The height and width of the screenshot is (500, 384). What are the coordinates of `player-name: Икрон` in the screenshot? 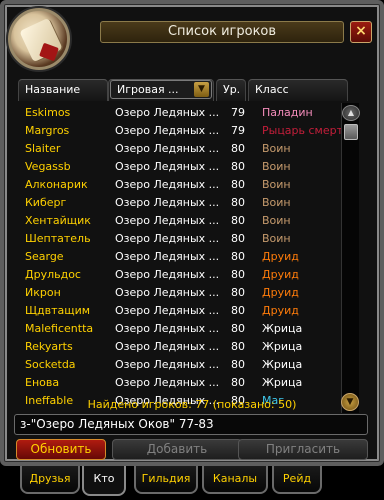 It's located at (43, 292).